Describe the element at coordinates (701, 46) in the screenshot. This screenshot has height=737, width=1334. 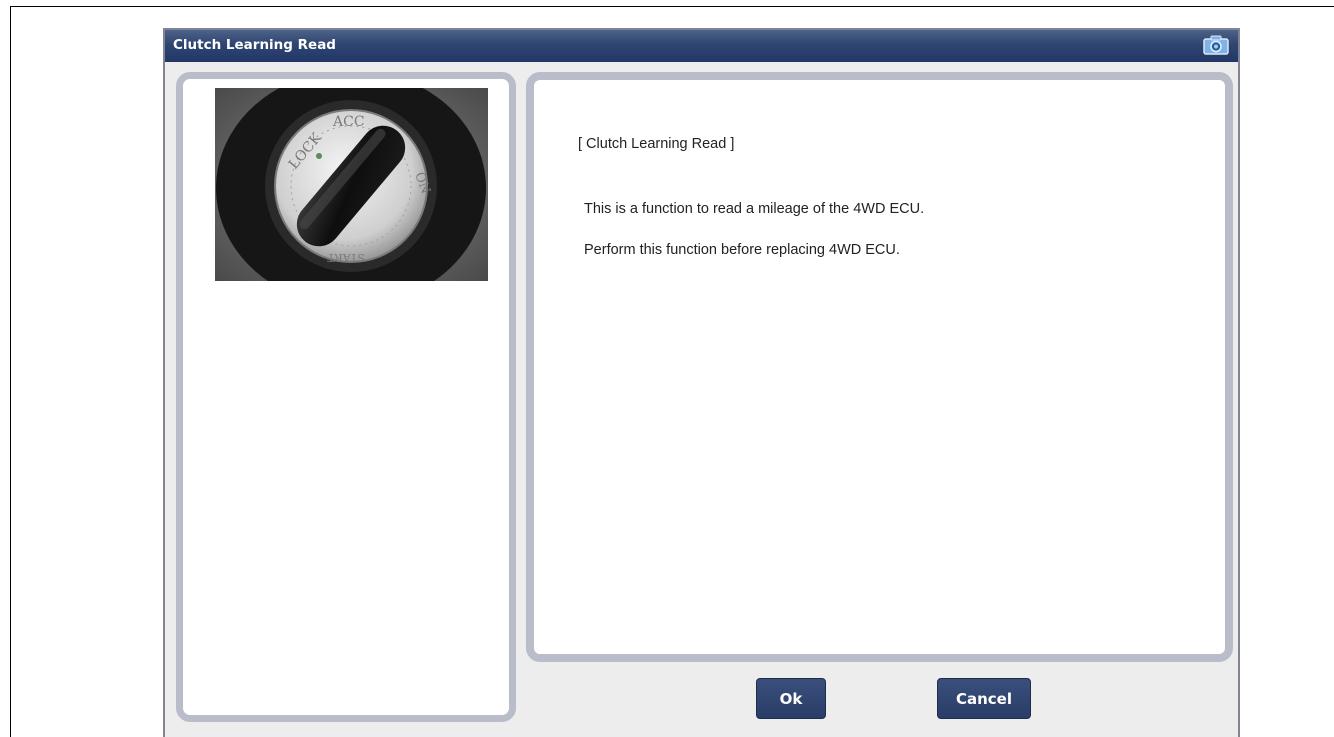
I see `title-bar: Clutch Learning Read` at that location.